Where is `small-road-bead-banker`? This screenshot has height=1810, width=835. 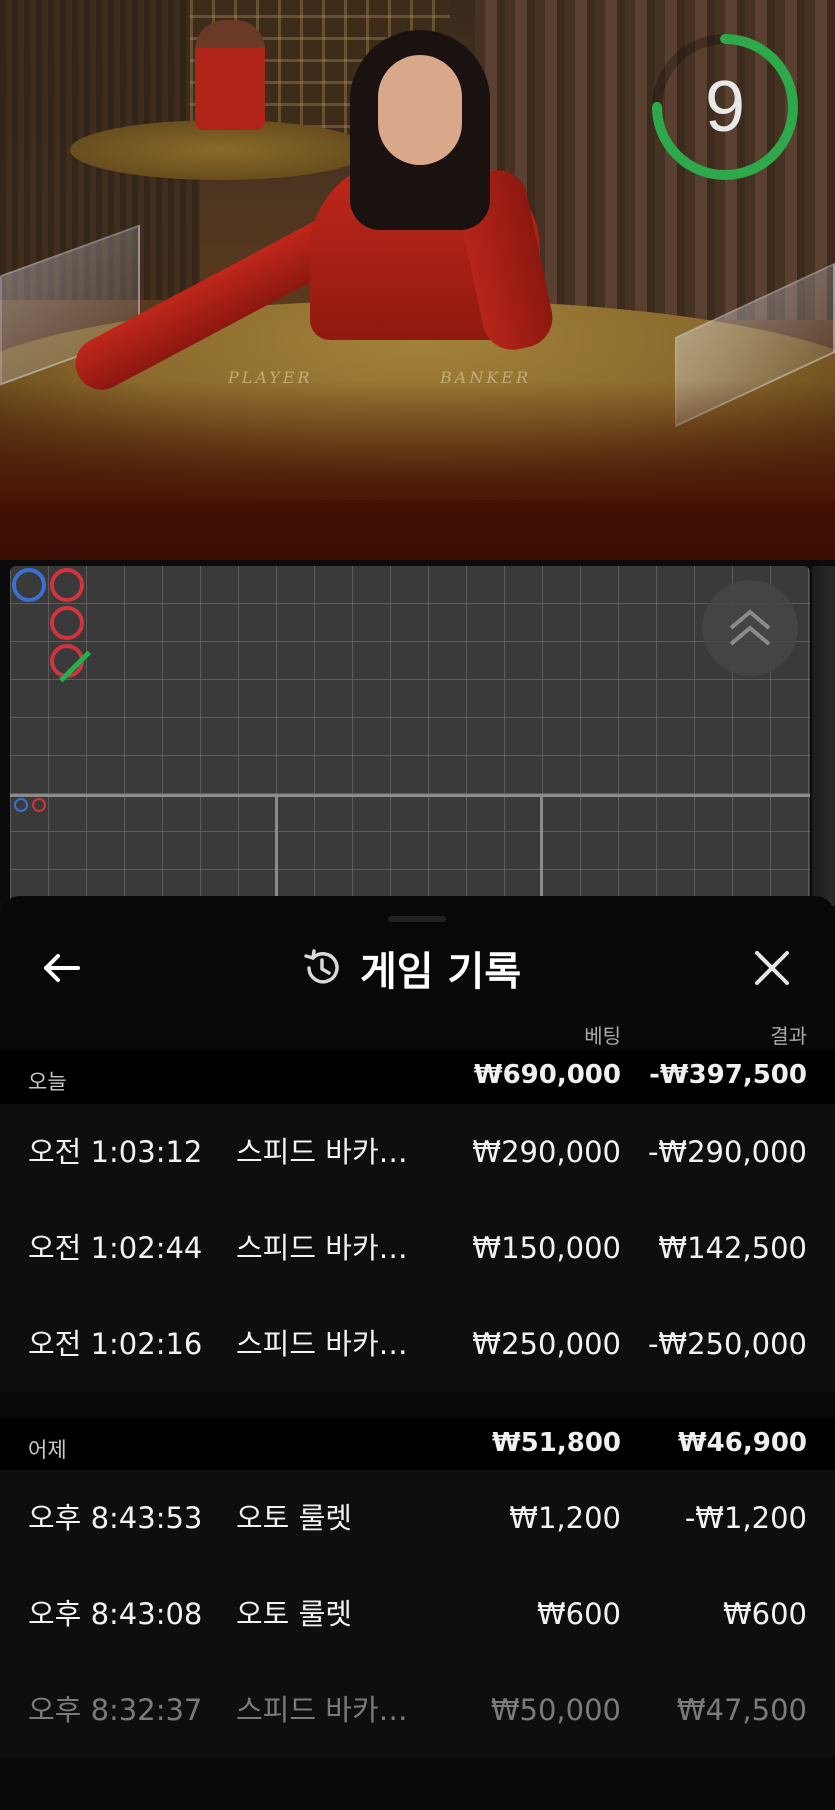 small-road-bead-banker is located at coordinates (39, 805).